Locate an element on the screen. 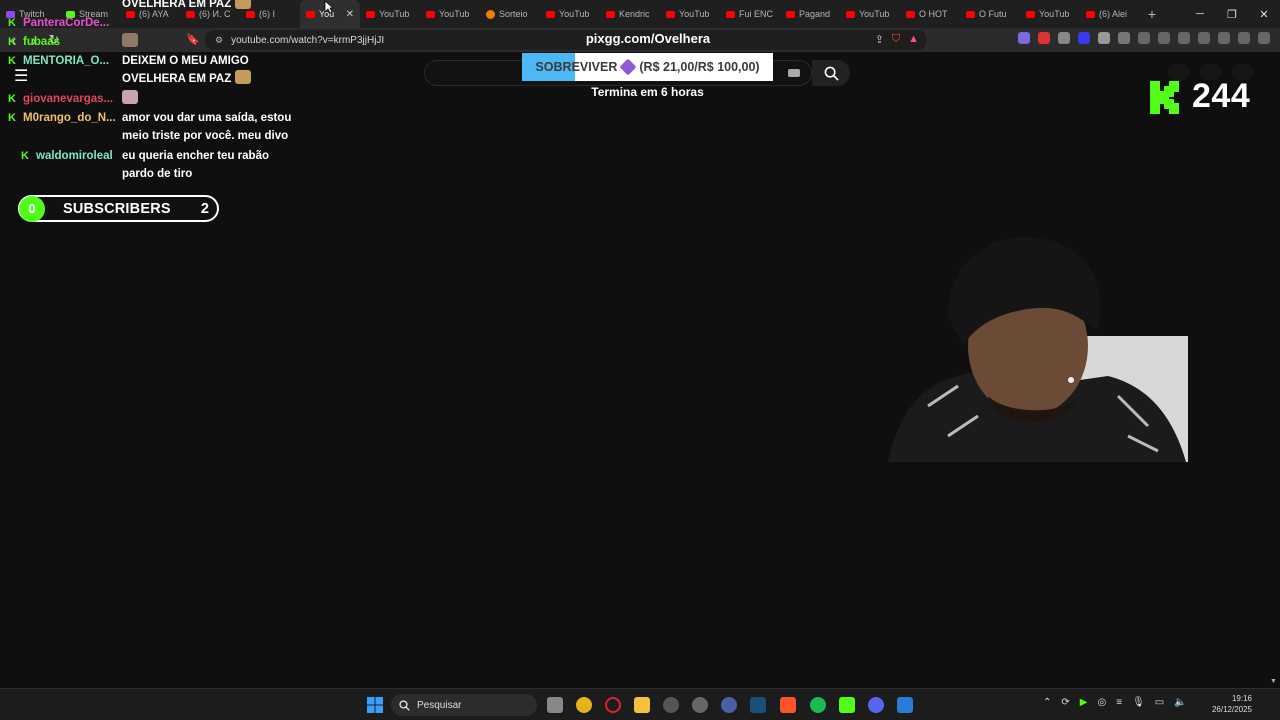 The image size is (1280, 720). hand-emote-icon is located at coordinates (130, 97).